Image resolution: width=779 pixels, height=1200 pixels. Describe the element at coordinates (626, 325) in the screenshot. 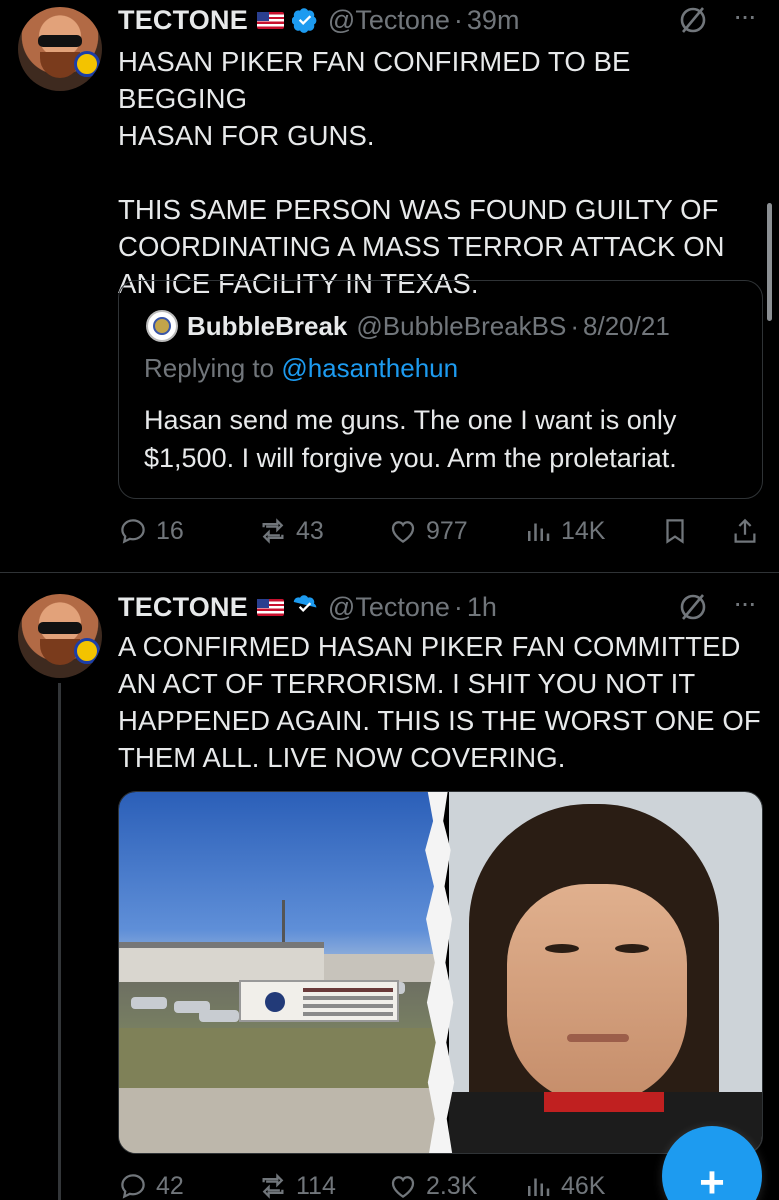

I see `quoted-tweet-date: 8/20/21` at that location.